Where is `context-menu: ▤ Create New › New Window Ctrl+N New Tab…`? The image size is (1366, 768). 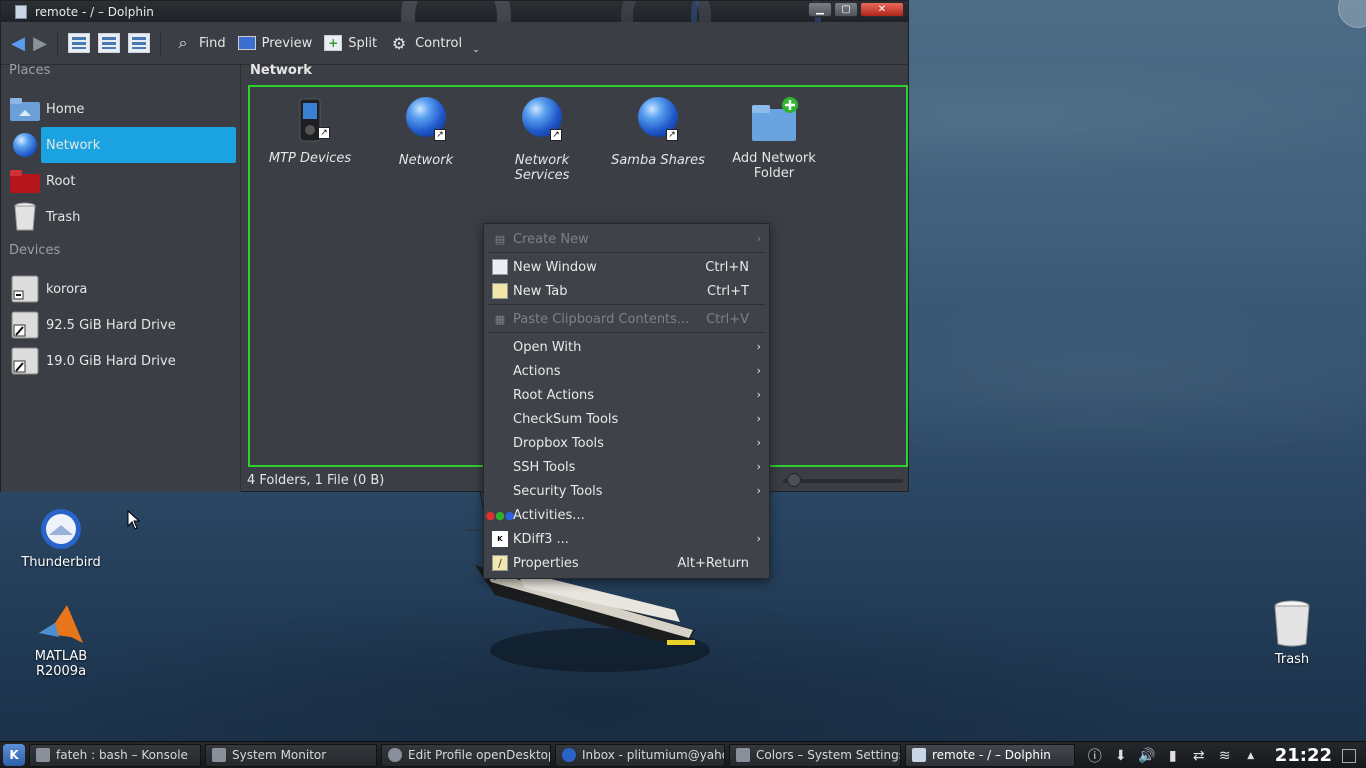
context-menu: ▤ Create New › New Window Ctrl+N New Tab… is located at coordinates (626, 401).